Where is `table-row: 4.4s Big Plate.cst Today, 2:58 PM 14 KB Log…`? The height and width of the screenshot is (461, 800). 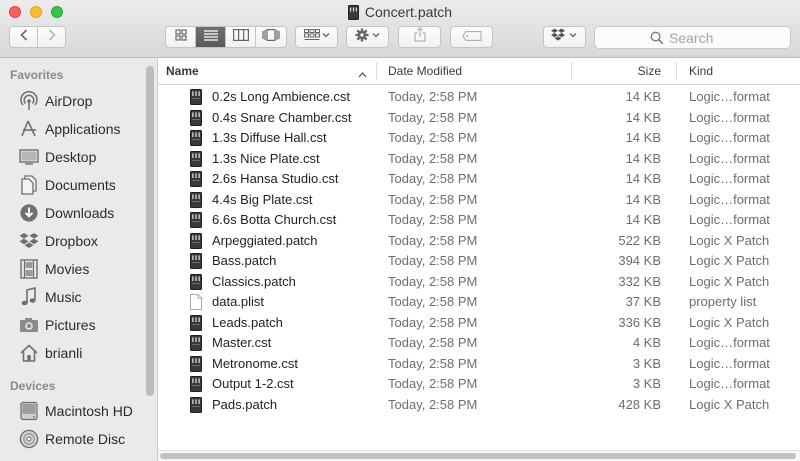 table-row: 4.4s Big Plate.cst Today, 2:58 PM 14 KB Log… is located at coordinates (479, 200).